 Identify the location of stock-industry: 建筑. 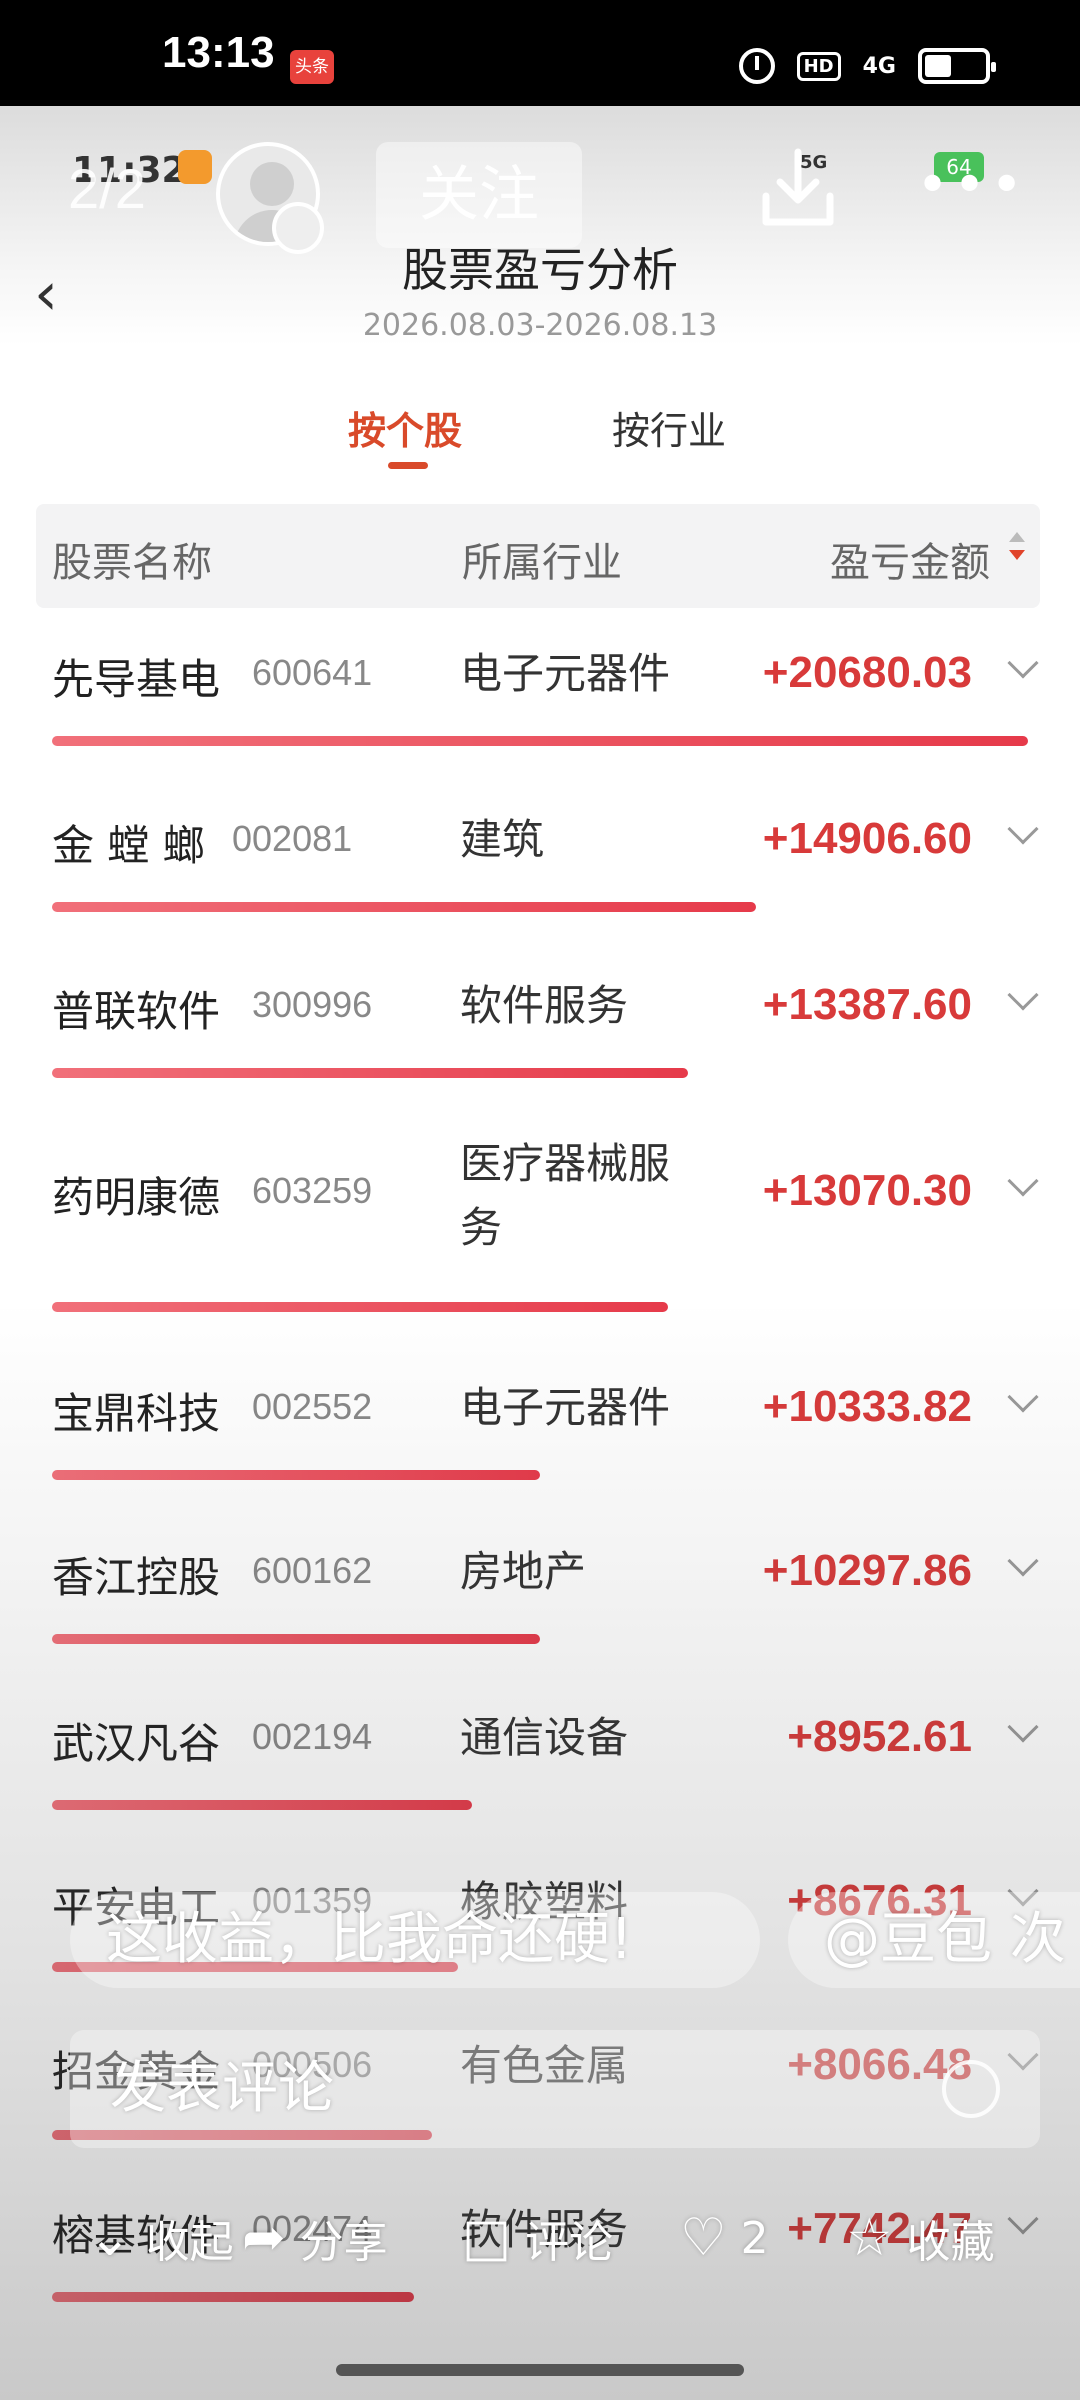
(502, 839).